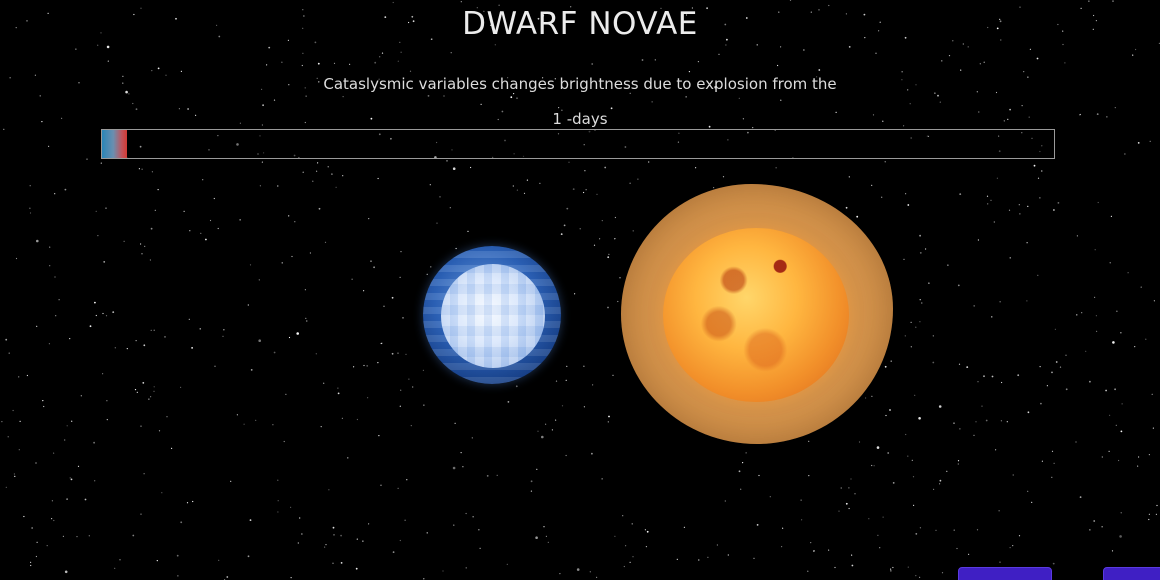 This screenshot has width=1160, height=580. I want to click on companion-star, so click(756, 315).